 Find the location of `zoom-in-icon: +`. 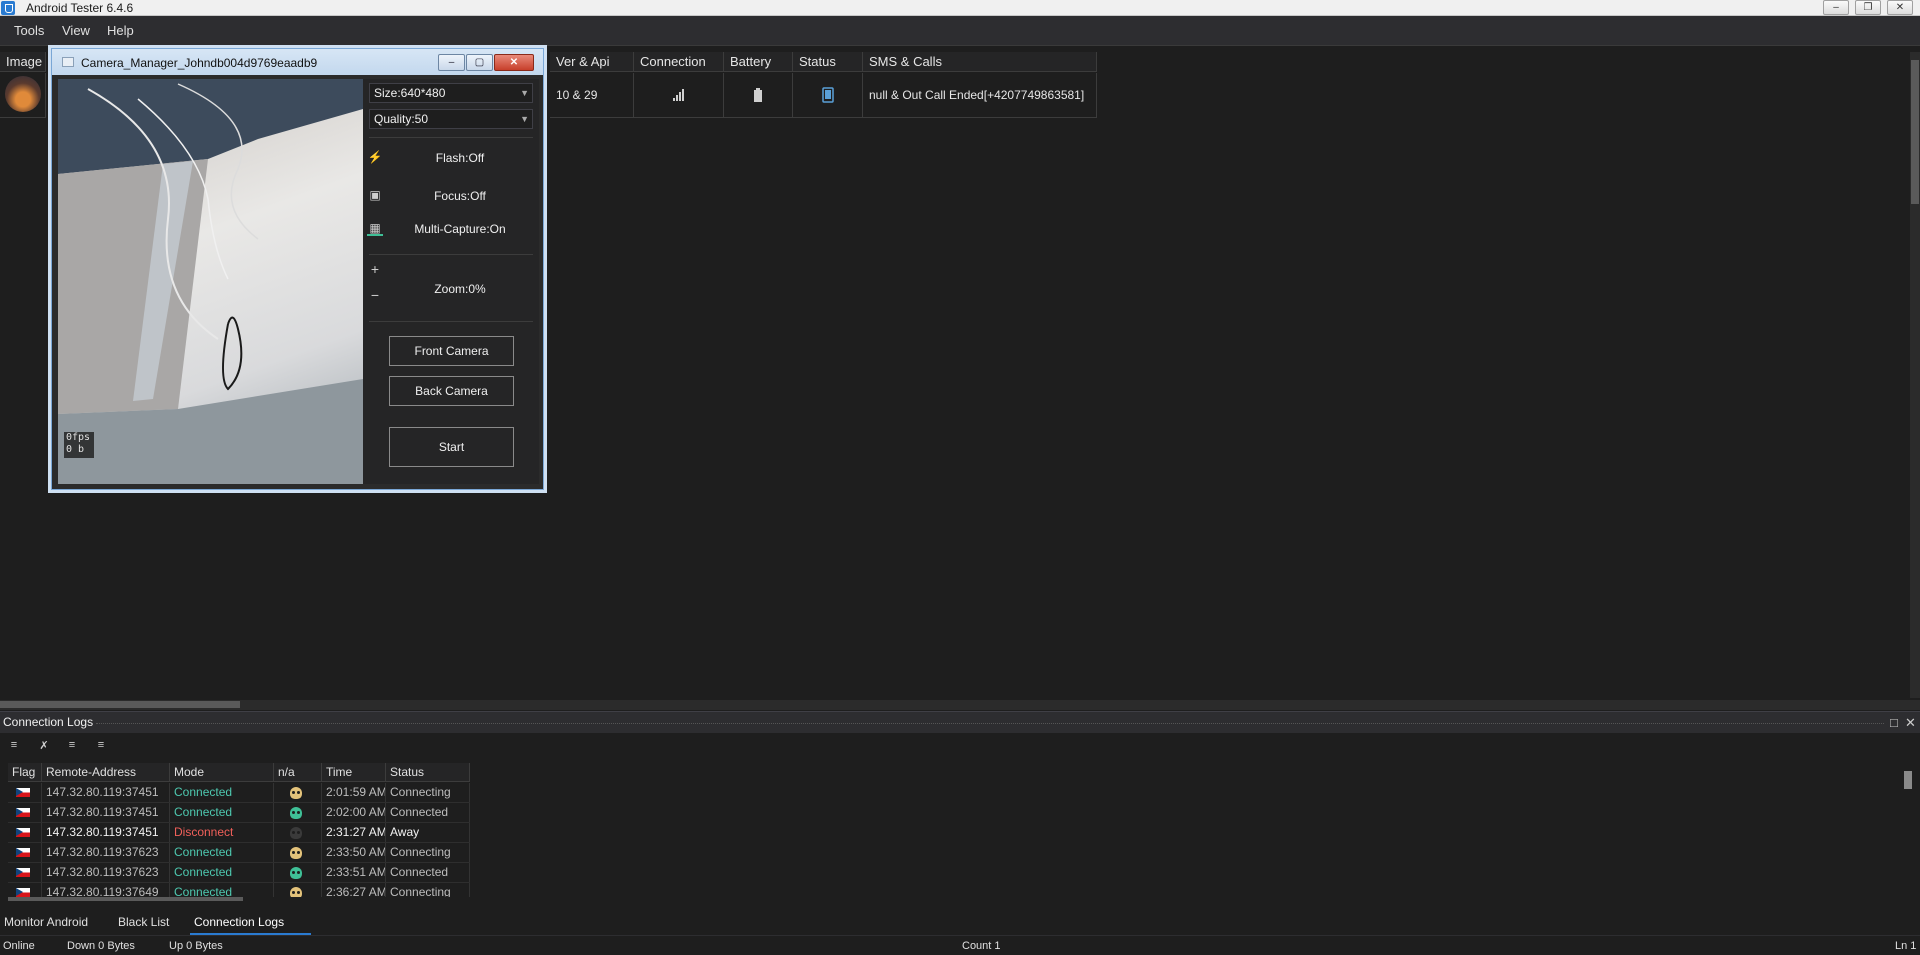

zoom-in-icon: + is located at coordinates (375, 269).